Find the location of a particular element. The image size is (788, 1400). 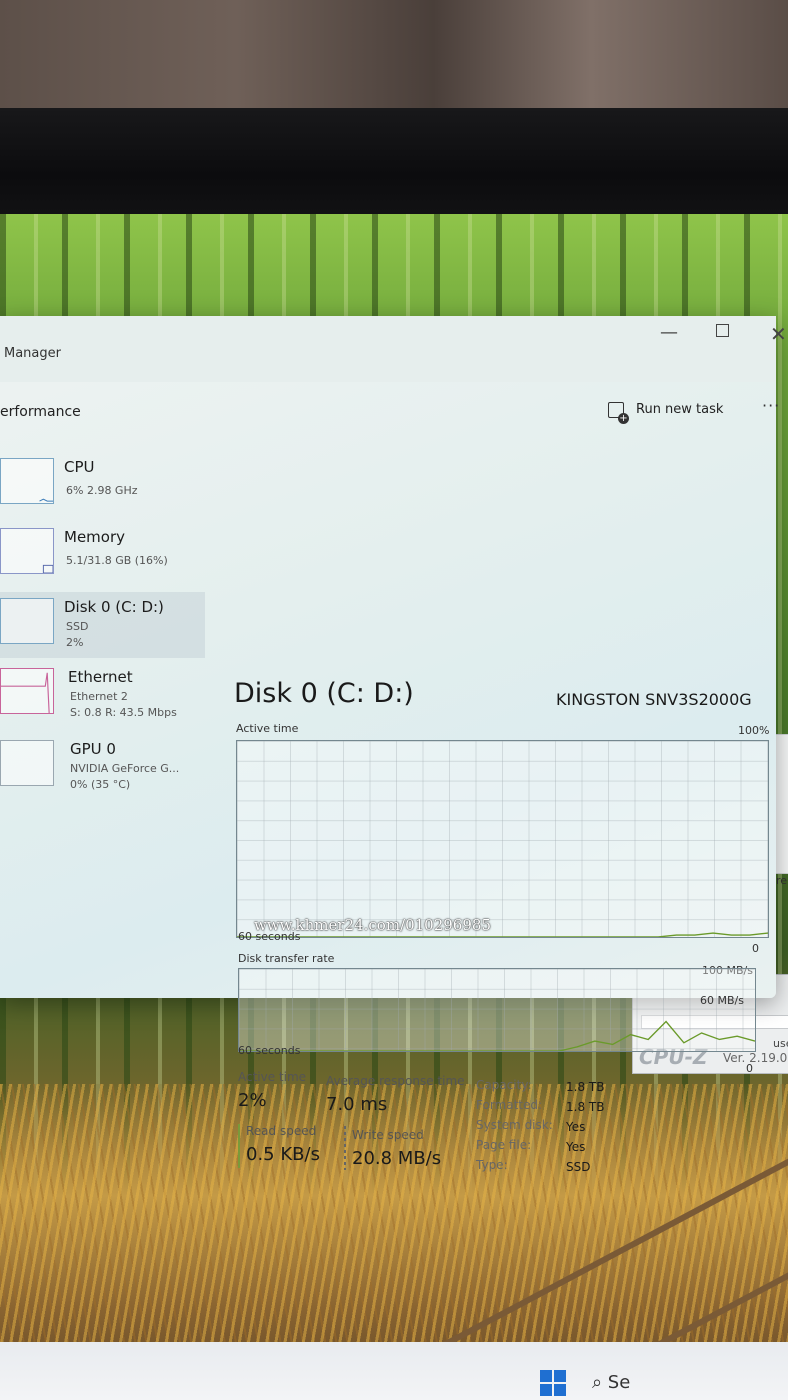

sidebar-item-label: GPU 0 is located at coordinates (93, 749).